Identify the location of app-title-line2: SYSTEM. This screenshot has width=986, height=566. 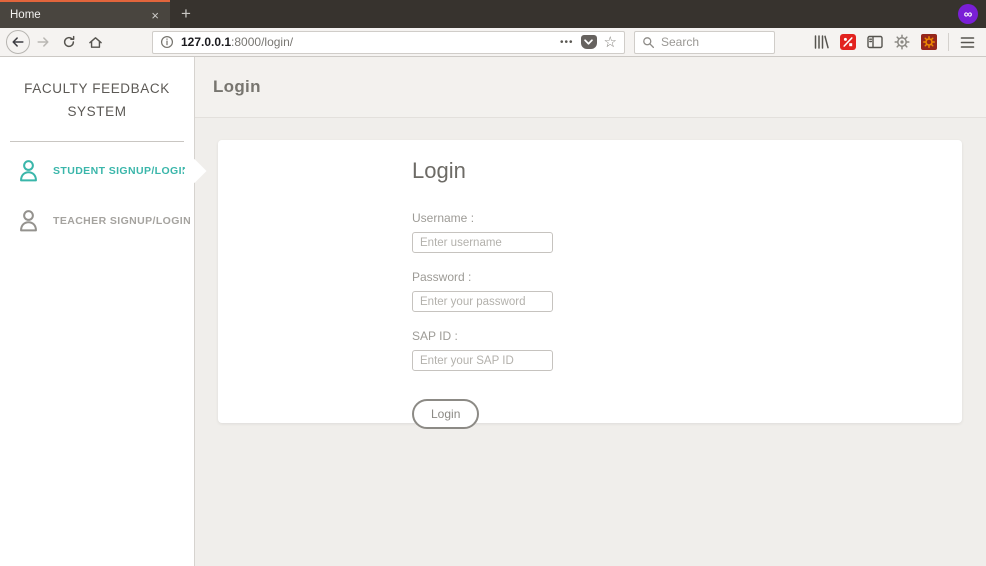
(97, 111).